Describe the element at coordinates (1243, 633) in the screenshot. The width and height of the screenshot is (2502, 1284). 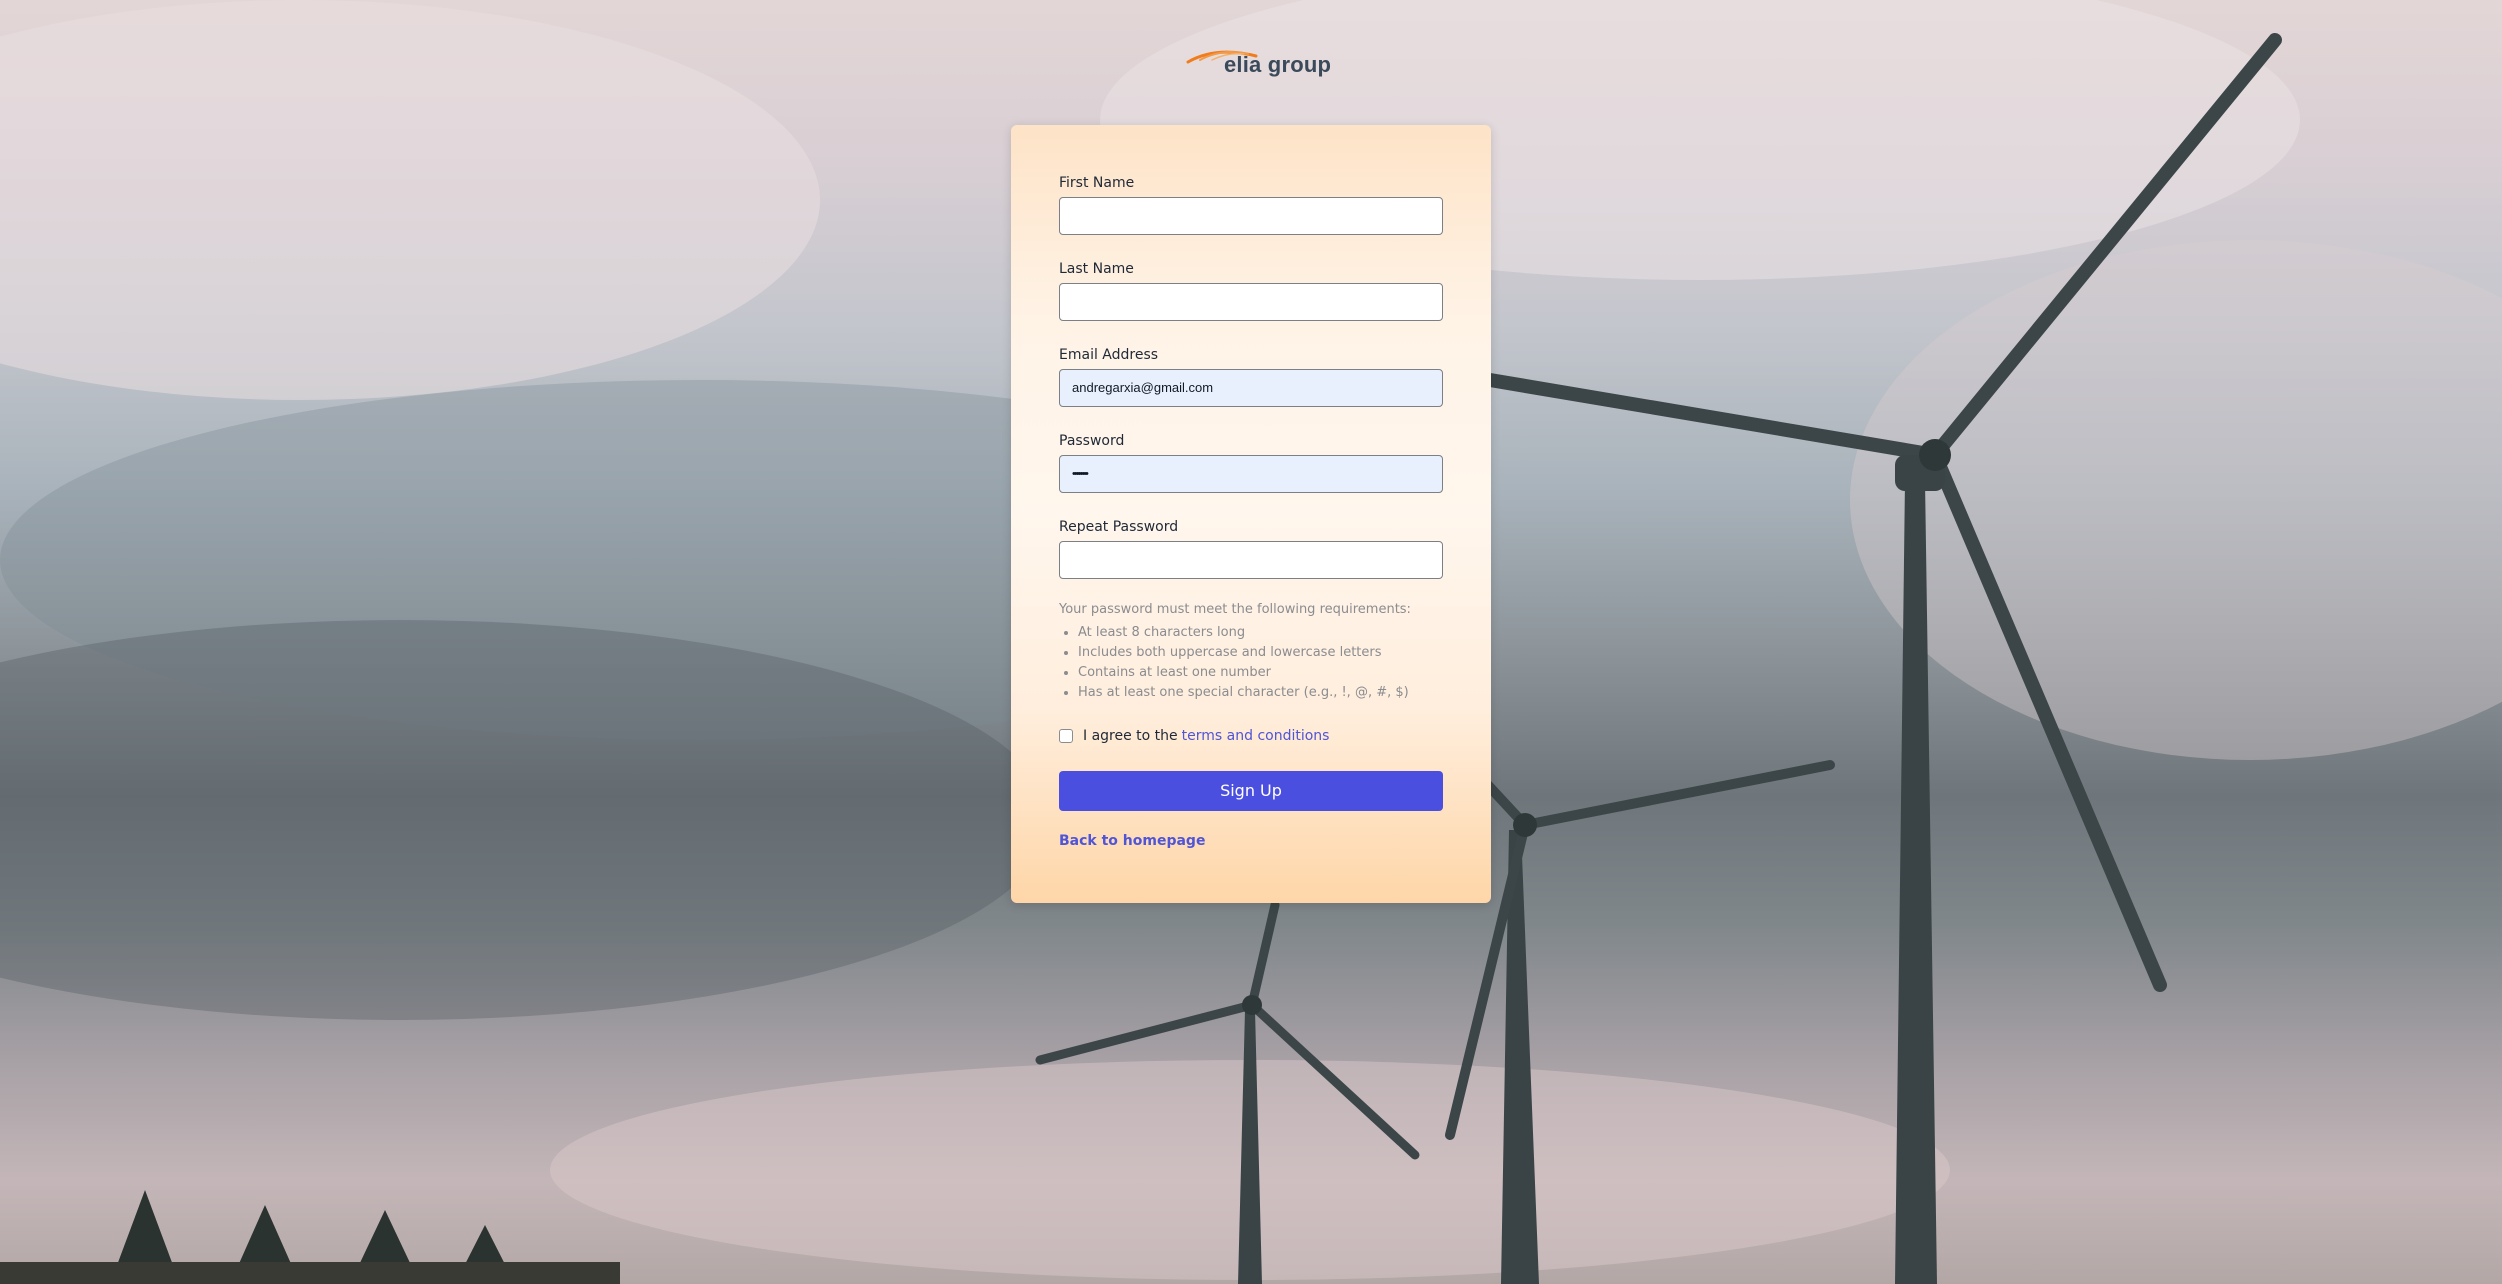
I see `requirement-item: At least 8 characters long` at that location.